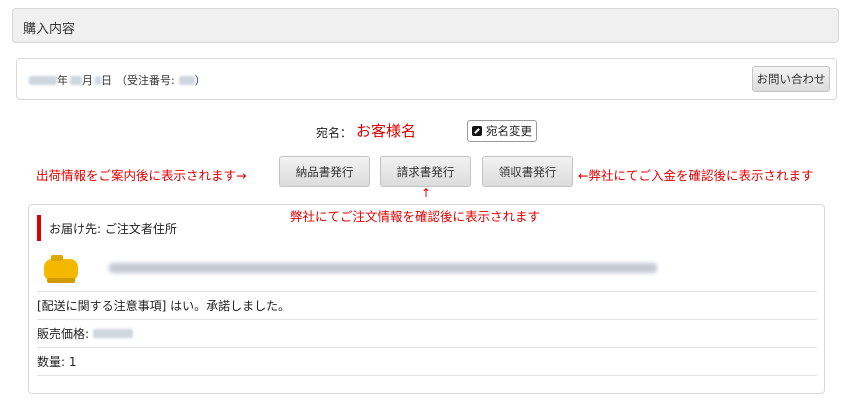 The width and height of the screenshot is (850, 403). What do you see at coordinates (145, 80) in the screenshot?
I see `order-number-label: （受注番号:` at bounding box center [145, 80].